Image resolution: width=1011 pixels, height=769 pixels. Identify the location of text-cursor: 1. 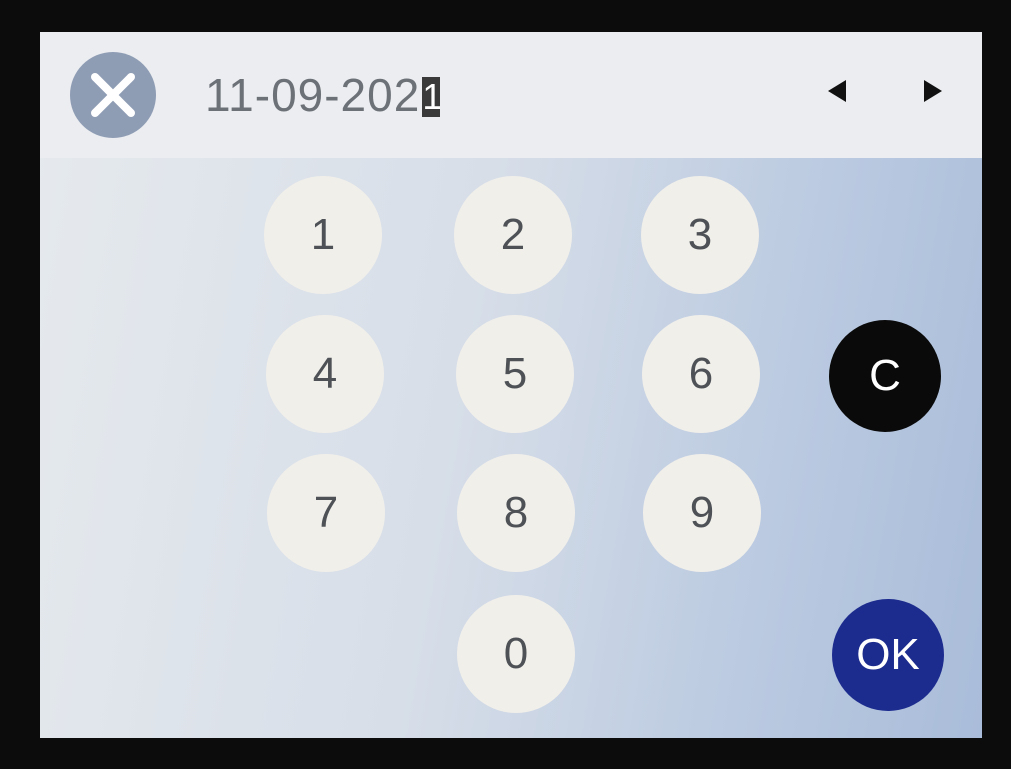
(431, 97).